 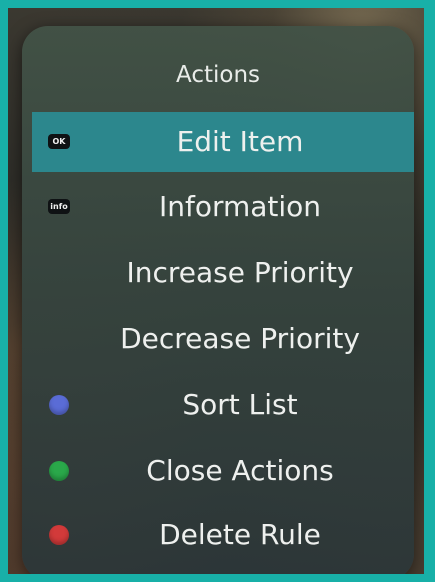 I want to click on menu-item-edit-item: OK Edit Item, so click(x=223, y=142).